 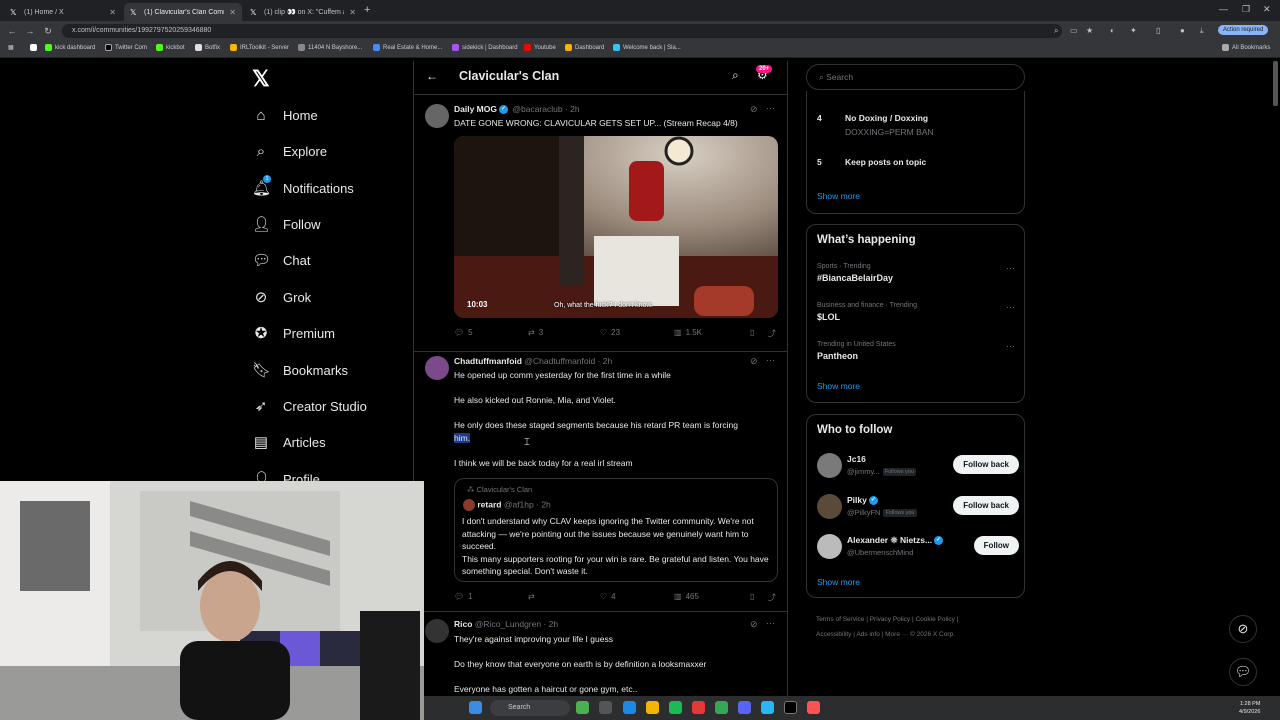 I want to click on zoom-icon: ⌕, so click(x=1056, y=31).